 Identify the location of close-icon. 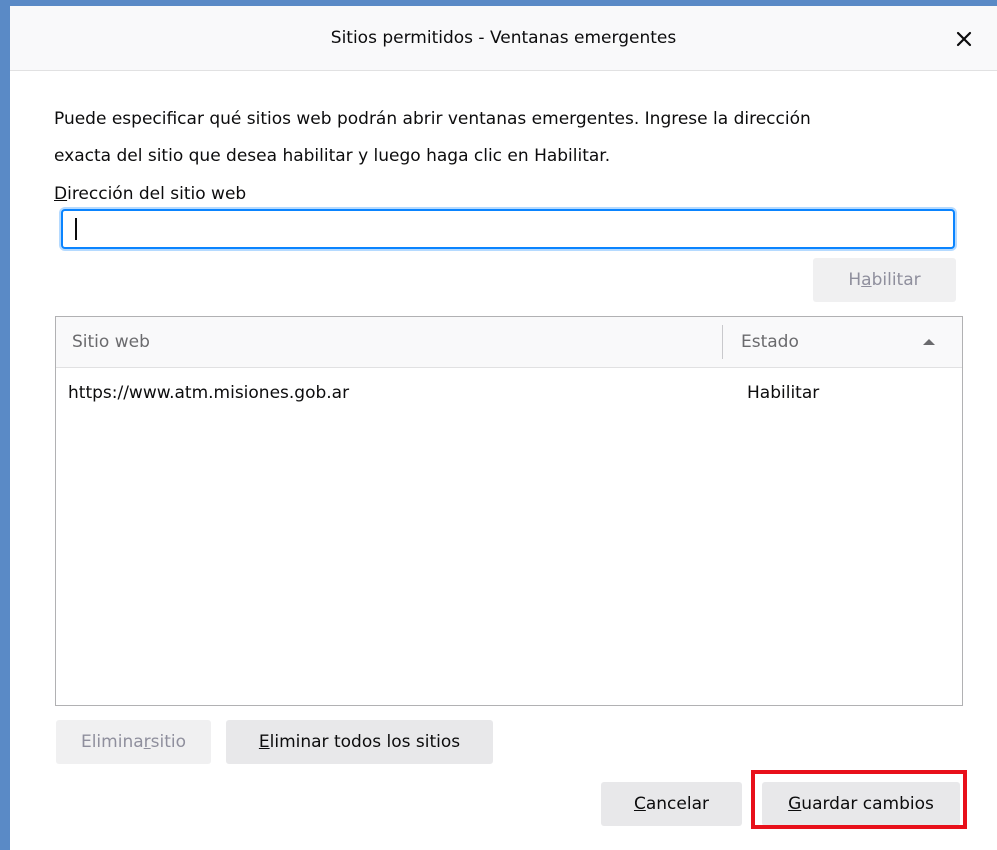
(964, 39).